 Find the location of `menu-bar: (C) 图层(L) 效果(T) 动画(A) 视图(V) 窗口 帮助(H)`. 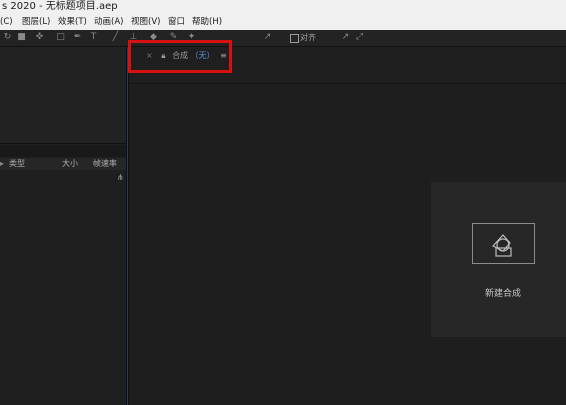

menu-bar: (C) 图层(L) 效果(T) 动画(A) 视图(V) 窗口 帮助(H) is located at coordinates (283, 22).